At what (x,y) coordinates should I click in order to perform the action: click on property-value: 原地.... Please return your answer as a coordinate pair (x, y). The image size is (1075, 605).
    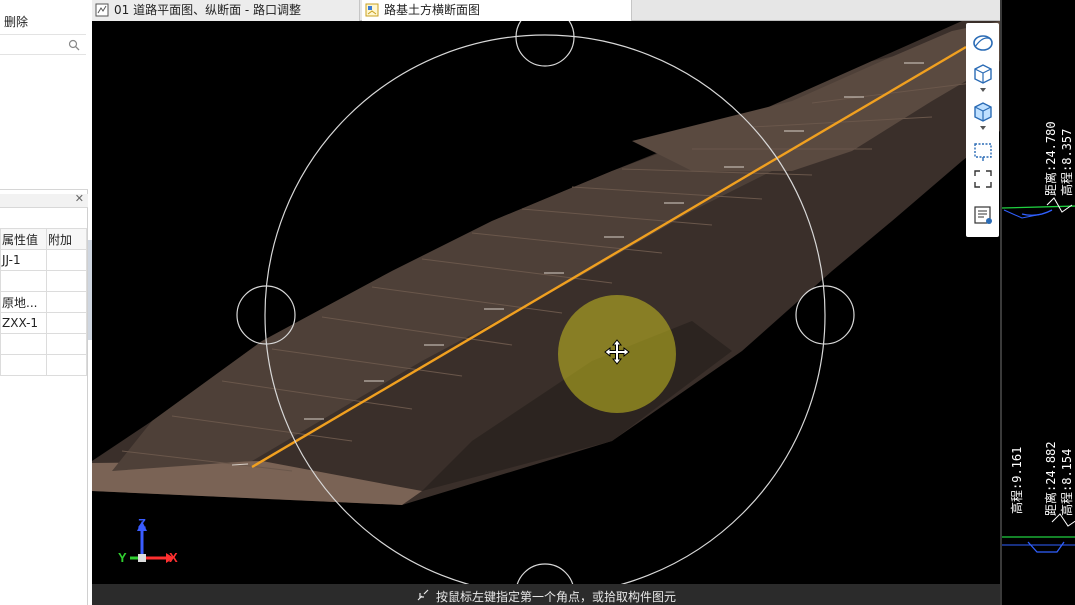
    Looking at the image, I should click on (23, 302).